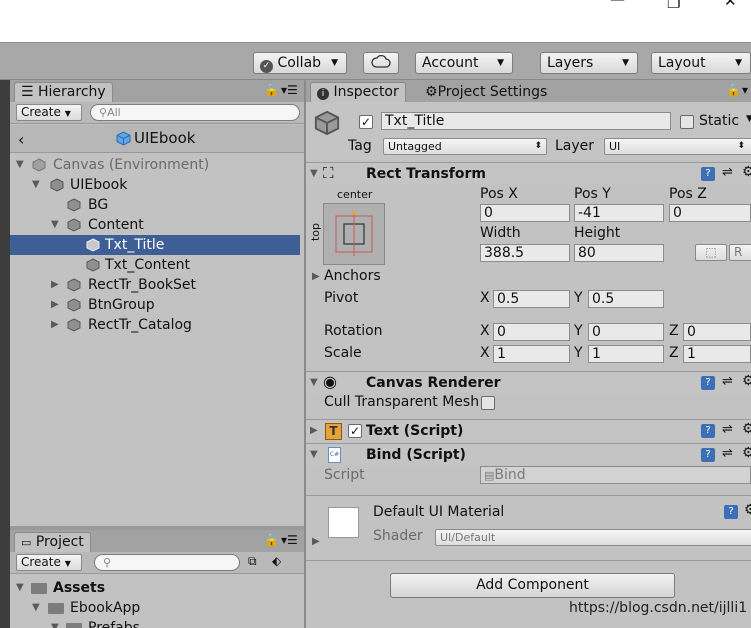  What do you see at coordinates (589, 63) in the screenshot?
I see `layers-button: Layers ▼` at bounding box center [589, 63].